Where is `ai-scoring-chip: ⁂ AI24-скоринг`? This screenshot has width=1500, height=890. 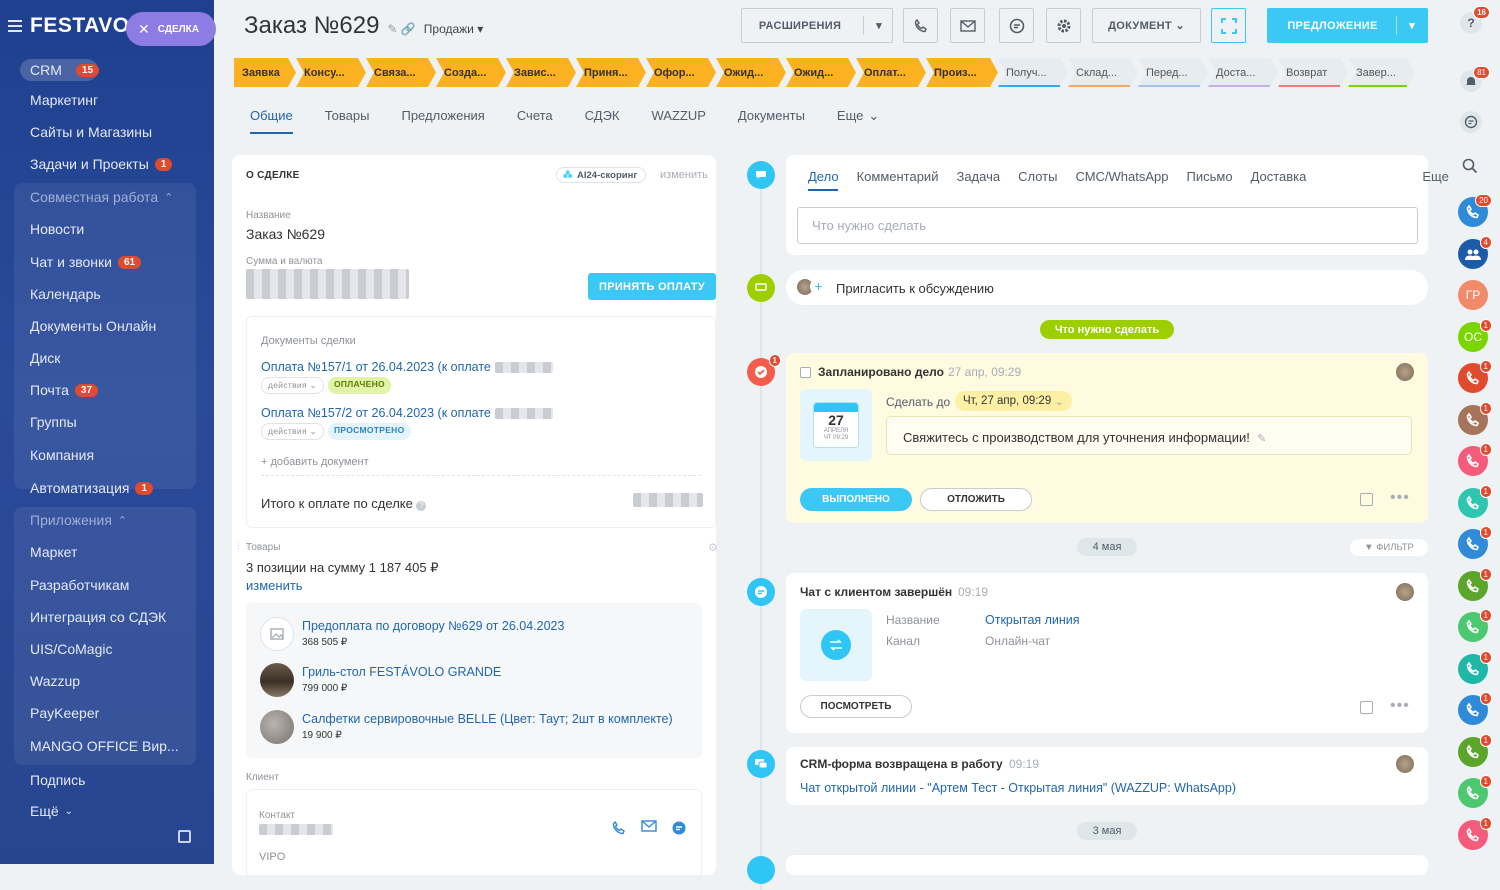 ai-scoring-chip: ⁂ AI24-скоринг is located at coordinates (601, 175).